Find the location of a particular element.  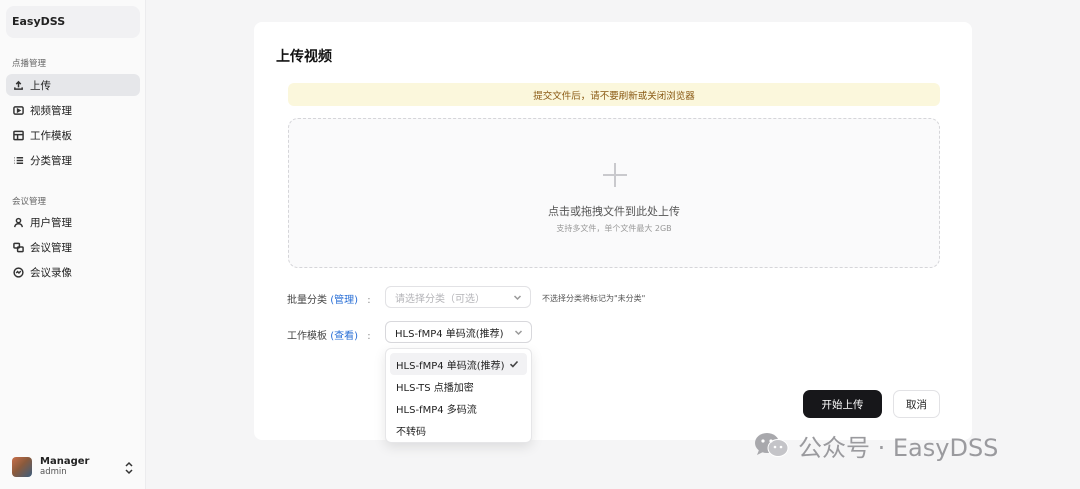

template-option: HLS-TS 点播加密 is located at coordinates (458, 386).